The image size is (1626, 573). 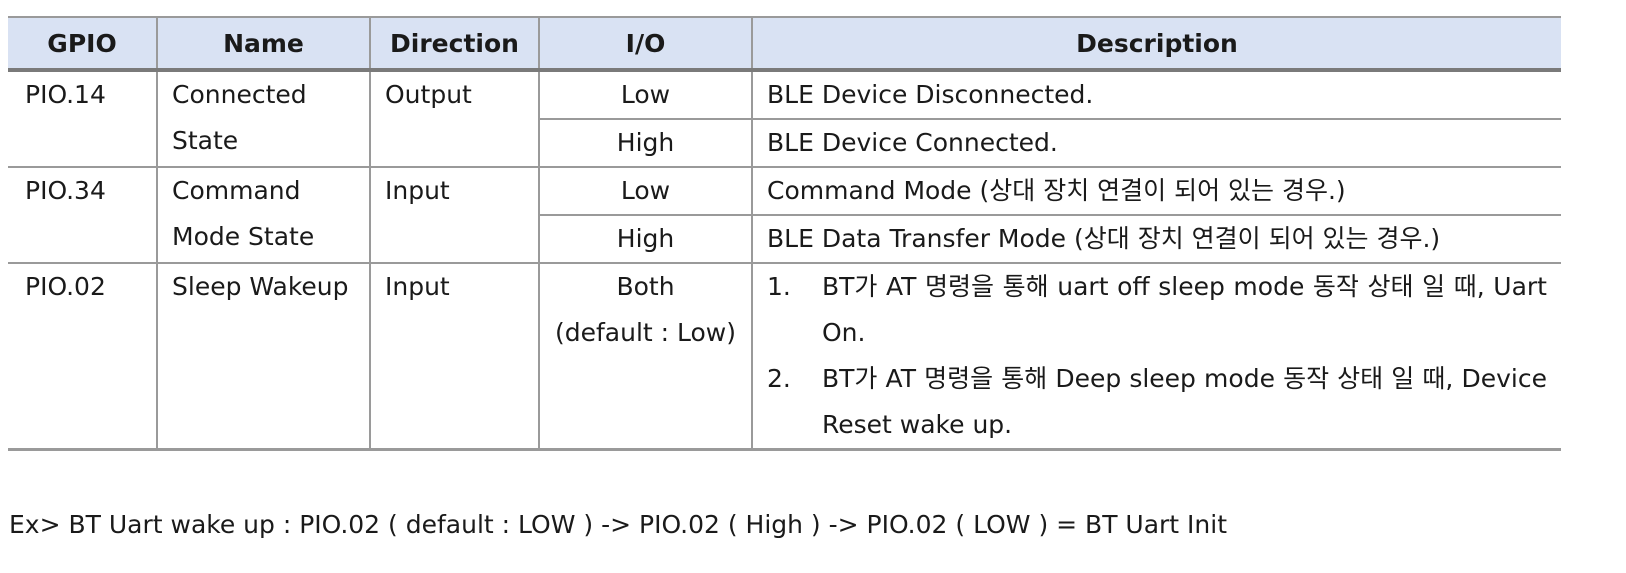 I want to click on io-level-line: Both, so click(x=645, y=286).